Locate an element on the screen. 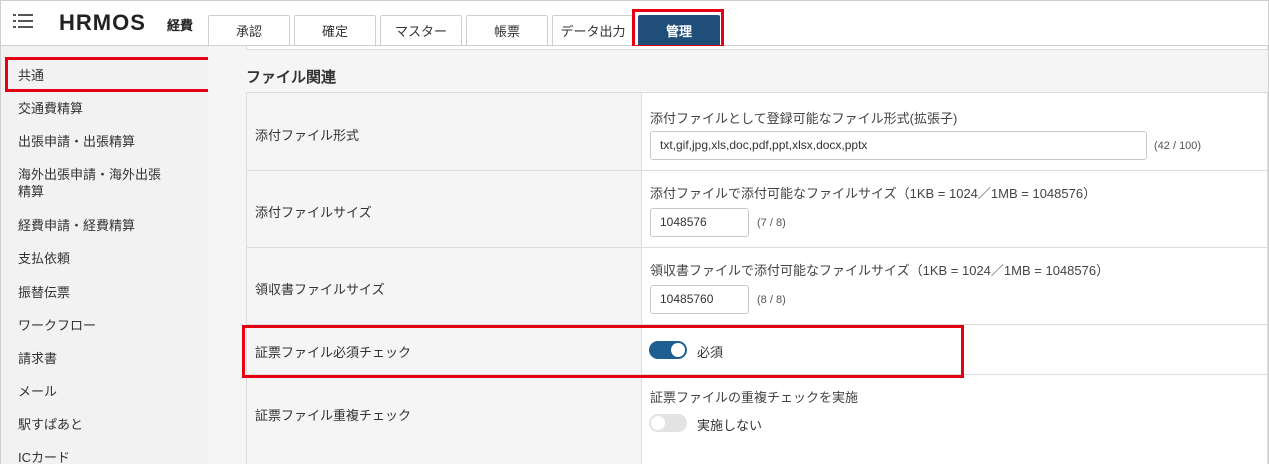 The height and width of the screenshot is (464, 1269). row-label-cell: 証票ファイル必須チェック is located at coordinates (444, 349).